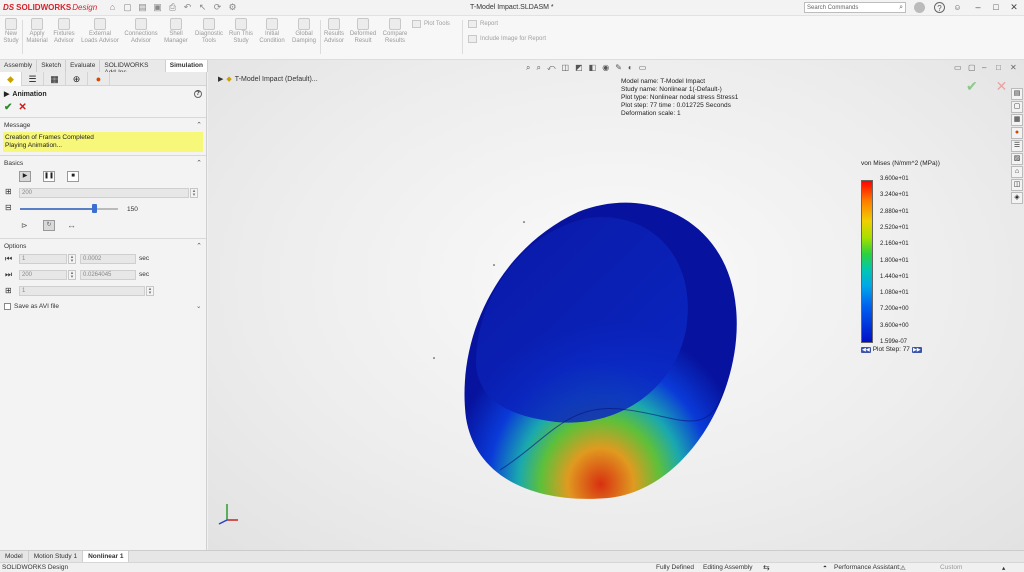 This screenshot has width=1024, height=572. I want to click on start-frame-stepper: ▴ ▾, so click(72, 259).